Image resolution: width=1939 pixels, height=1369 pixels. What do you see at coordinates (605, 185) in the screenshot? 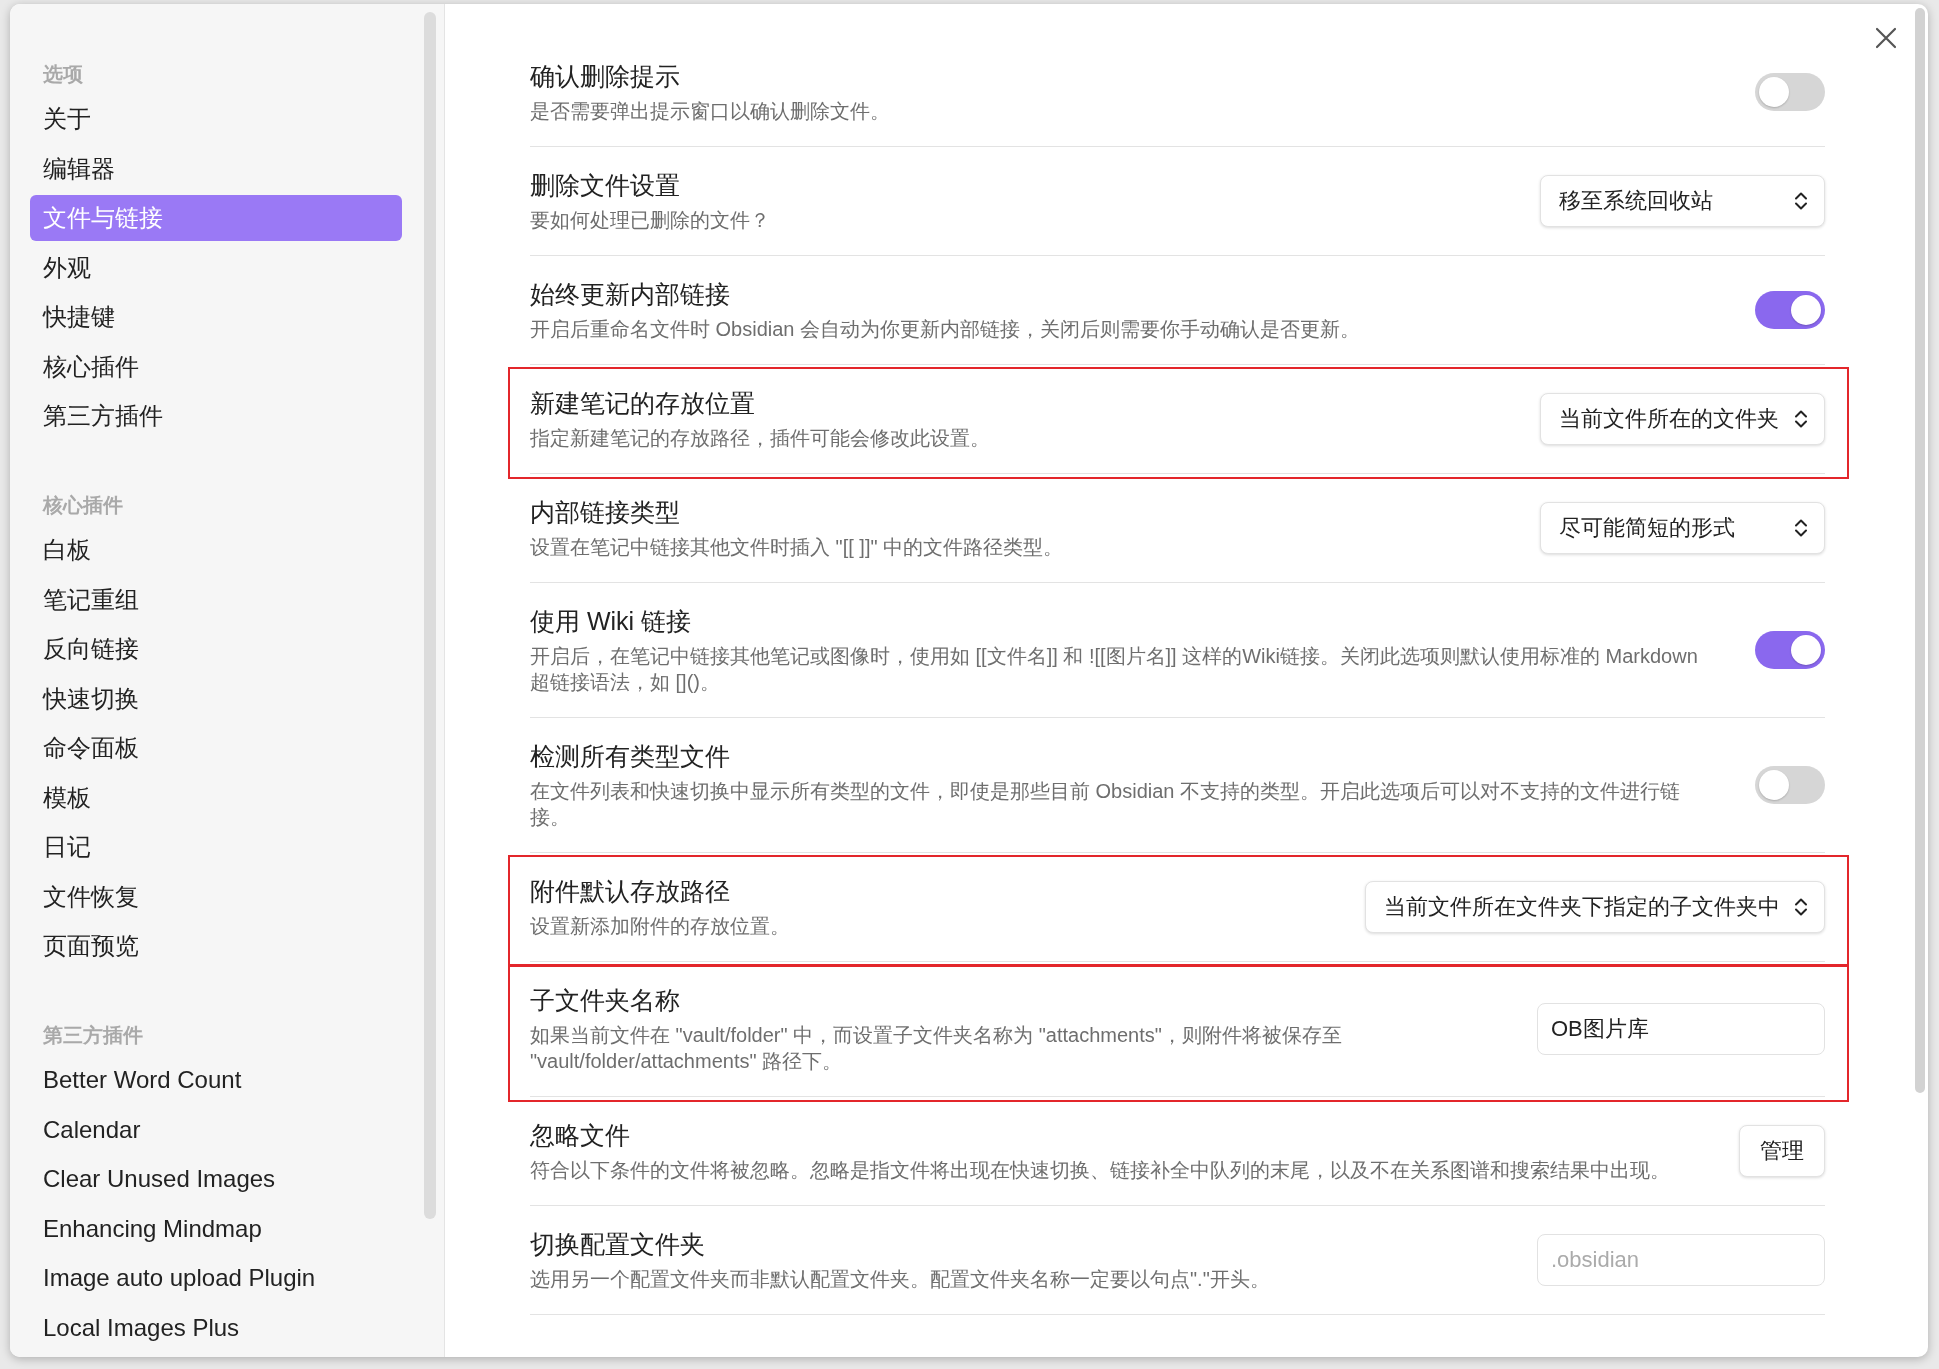
I see `setting-title: 删除文件设置` at bounding box center [605, 185].